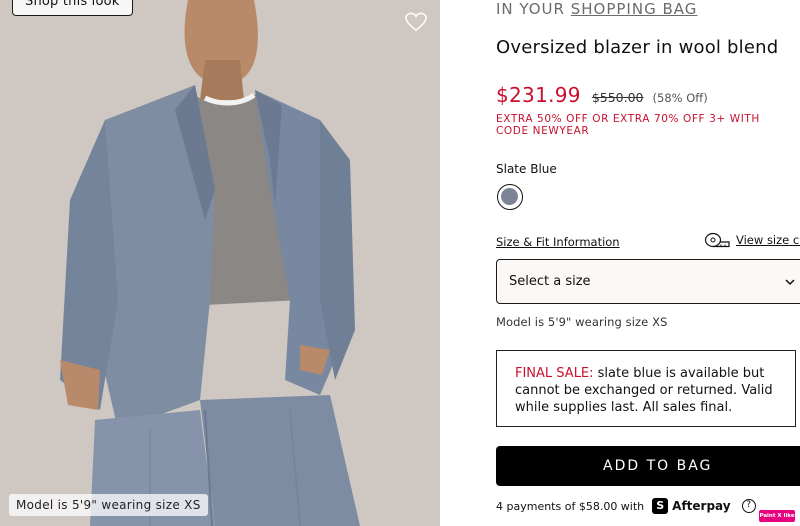  Describe the element at coordinates (108, 505) in the screenshot. I see `model-size-caption: Model is 5'9" wearing size XS` at that location.